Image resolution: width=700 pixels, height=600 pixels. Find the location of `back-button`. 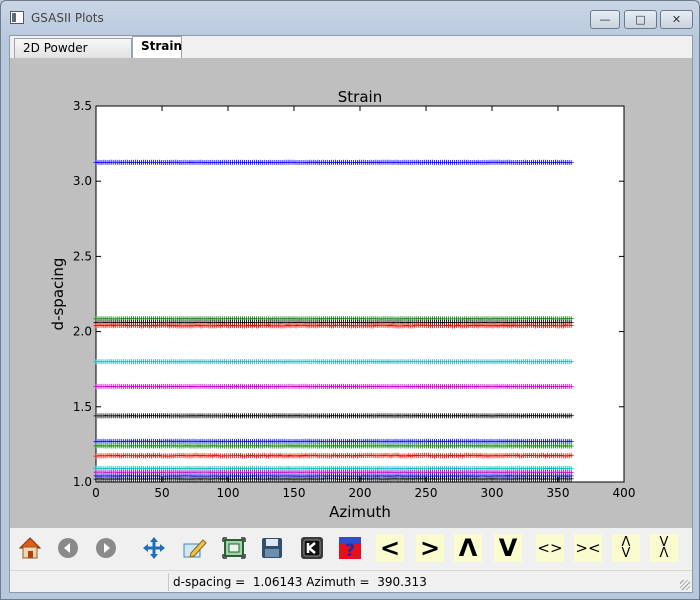

back-button is located at coordinates (68, 548).